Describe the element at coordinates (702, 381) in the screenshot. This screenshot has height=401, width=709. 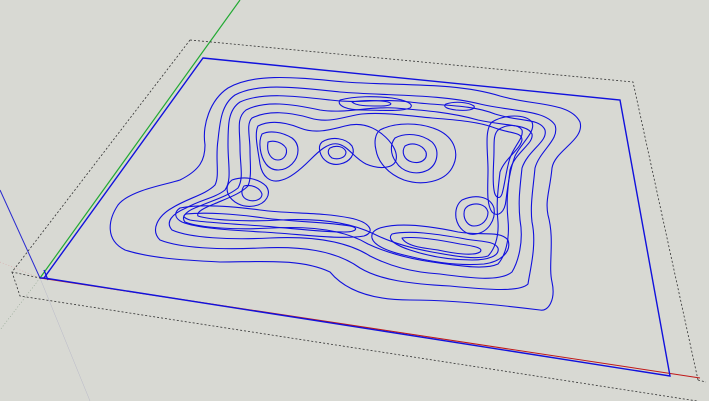
I see `bbox-right-corner` at that location.